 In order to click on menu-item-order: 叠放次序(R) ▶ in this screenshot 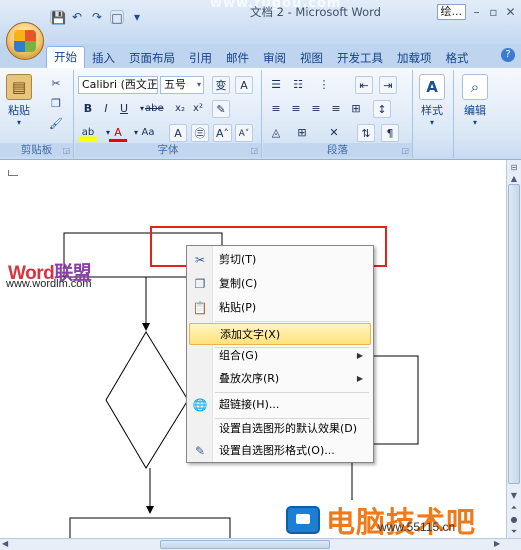, I will do `click(280, 379)`.